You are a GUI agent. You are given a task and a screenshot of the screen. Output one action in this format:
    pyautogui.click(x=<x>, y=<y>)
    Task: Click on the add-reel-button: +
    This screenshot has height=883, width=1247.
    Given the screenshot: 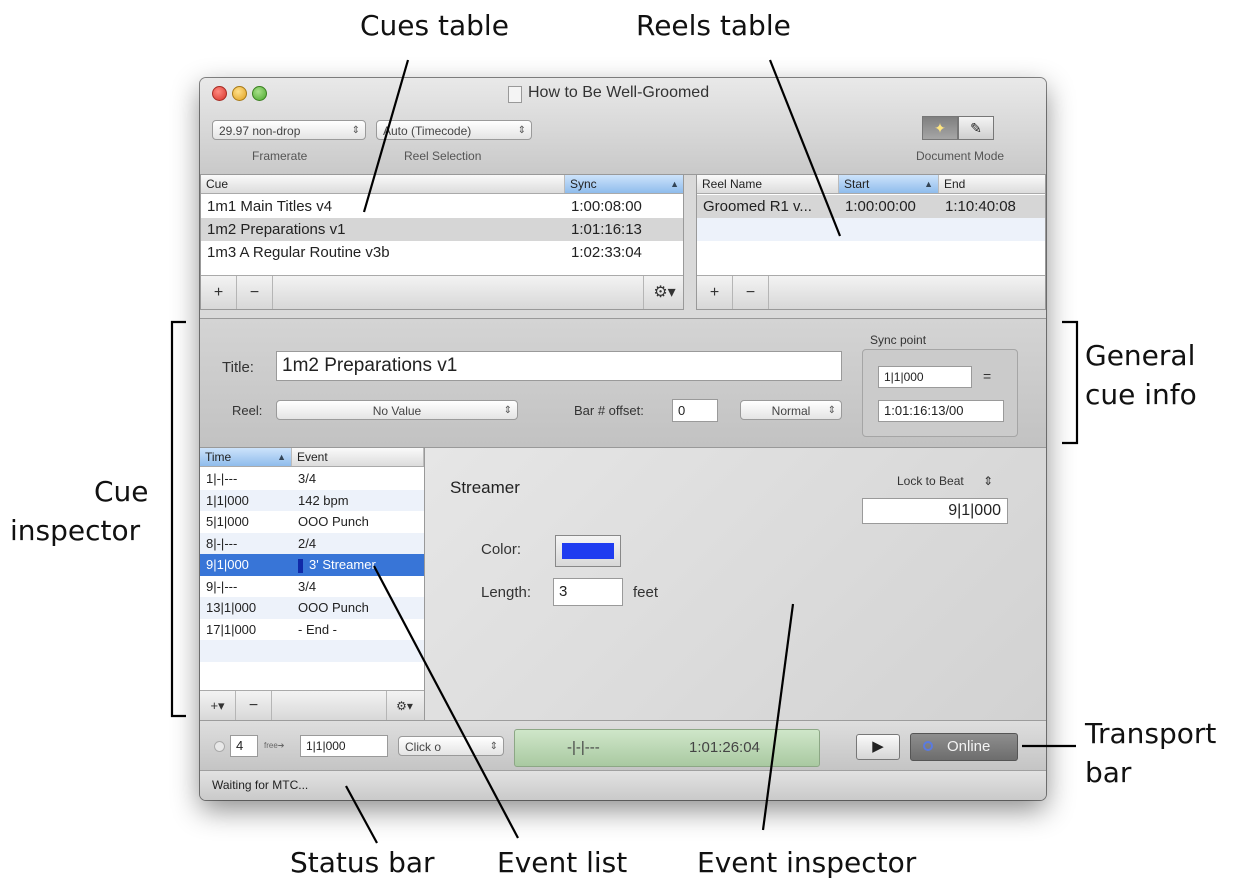 What is the action you would take?
    pyautogui.click(x=715, y=292)
    